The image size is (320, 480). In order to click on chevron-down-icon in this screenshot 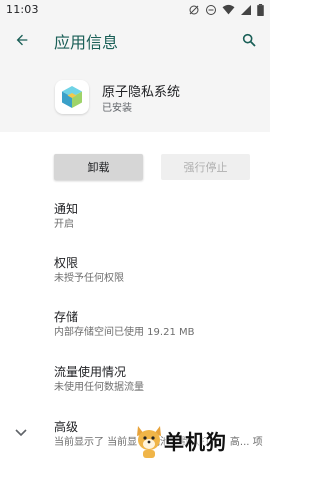, I will do `click(21, 433)`.